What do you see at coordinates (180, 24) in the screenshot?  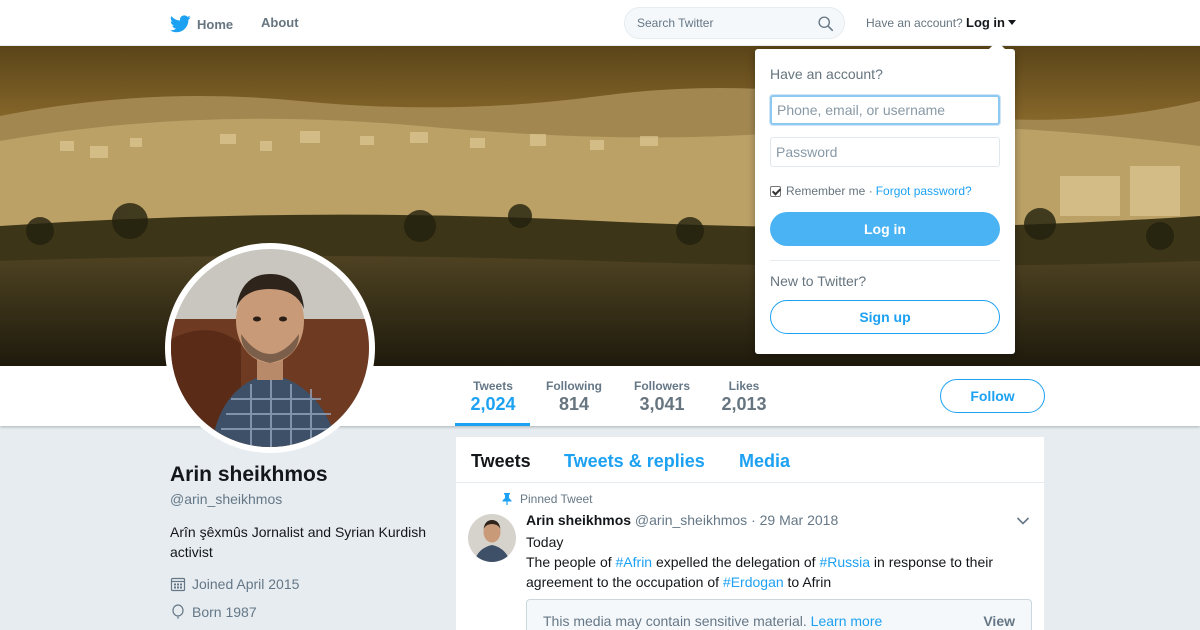 I see `twitter-bird-icon` at bounding box center [180, 24].